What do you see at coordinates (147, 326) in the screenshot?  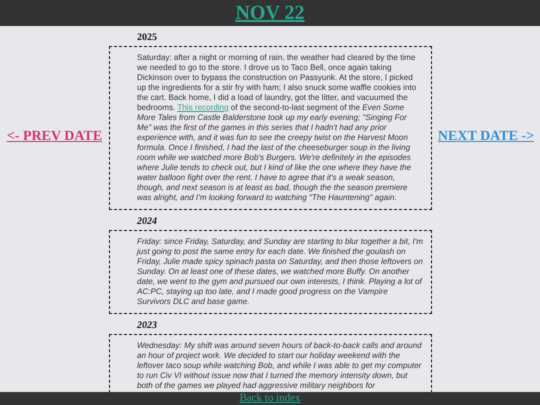 I see `year-heading: 2023` at bounding box center [147, 326].